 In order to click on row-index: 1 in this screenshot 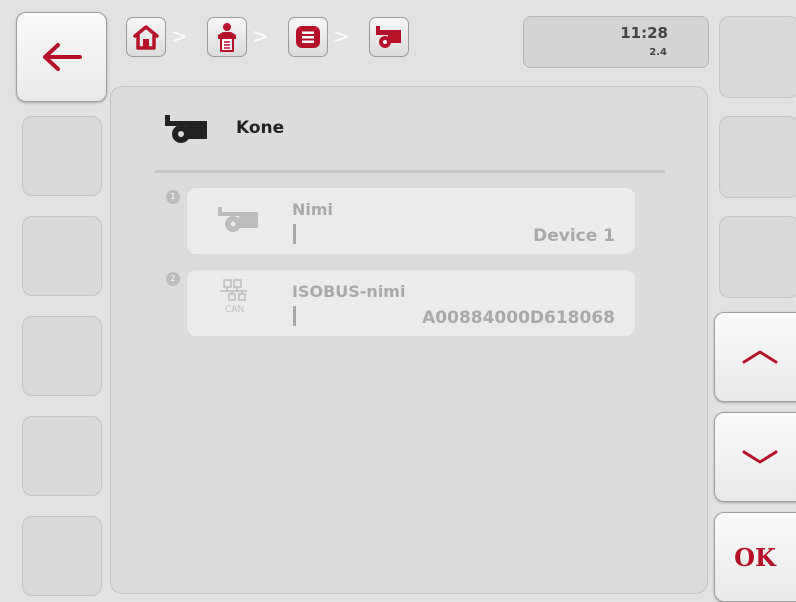, I will do `click(173, 197)`.